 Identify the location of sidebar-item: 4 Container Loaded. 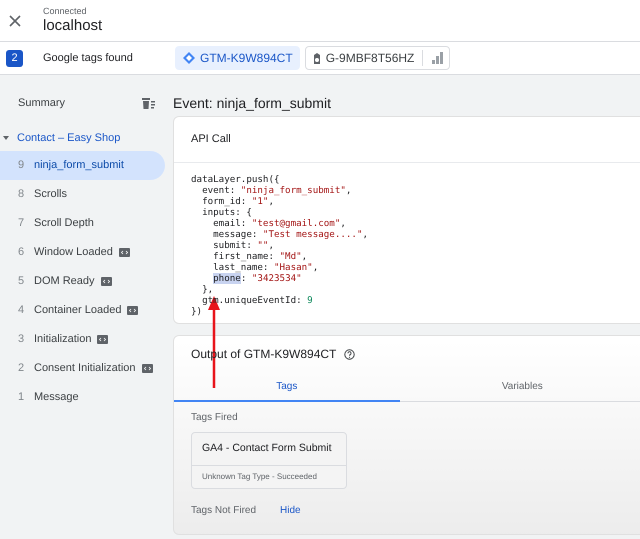
(82, 310).